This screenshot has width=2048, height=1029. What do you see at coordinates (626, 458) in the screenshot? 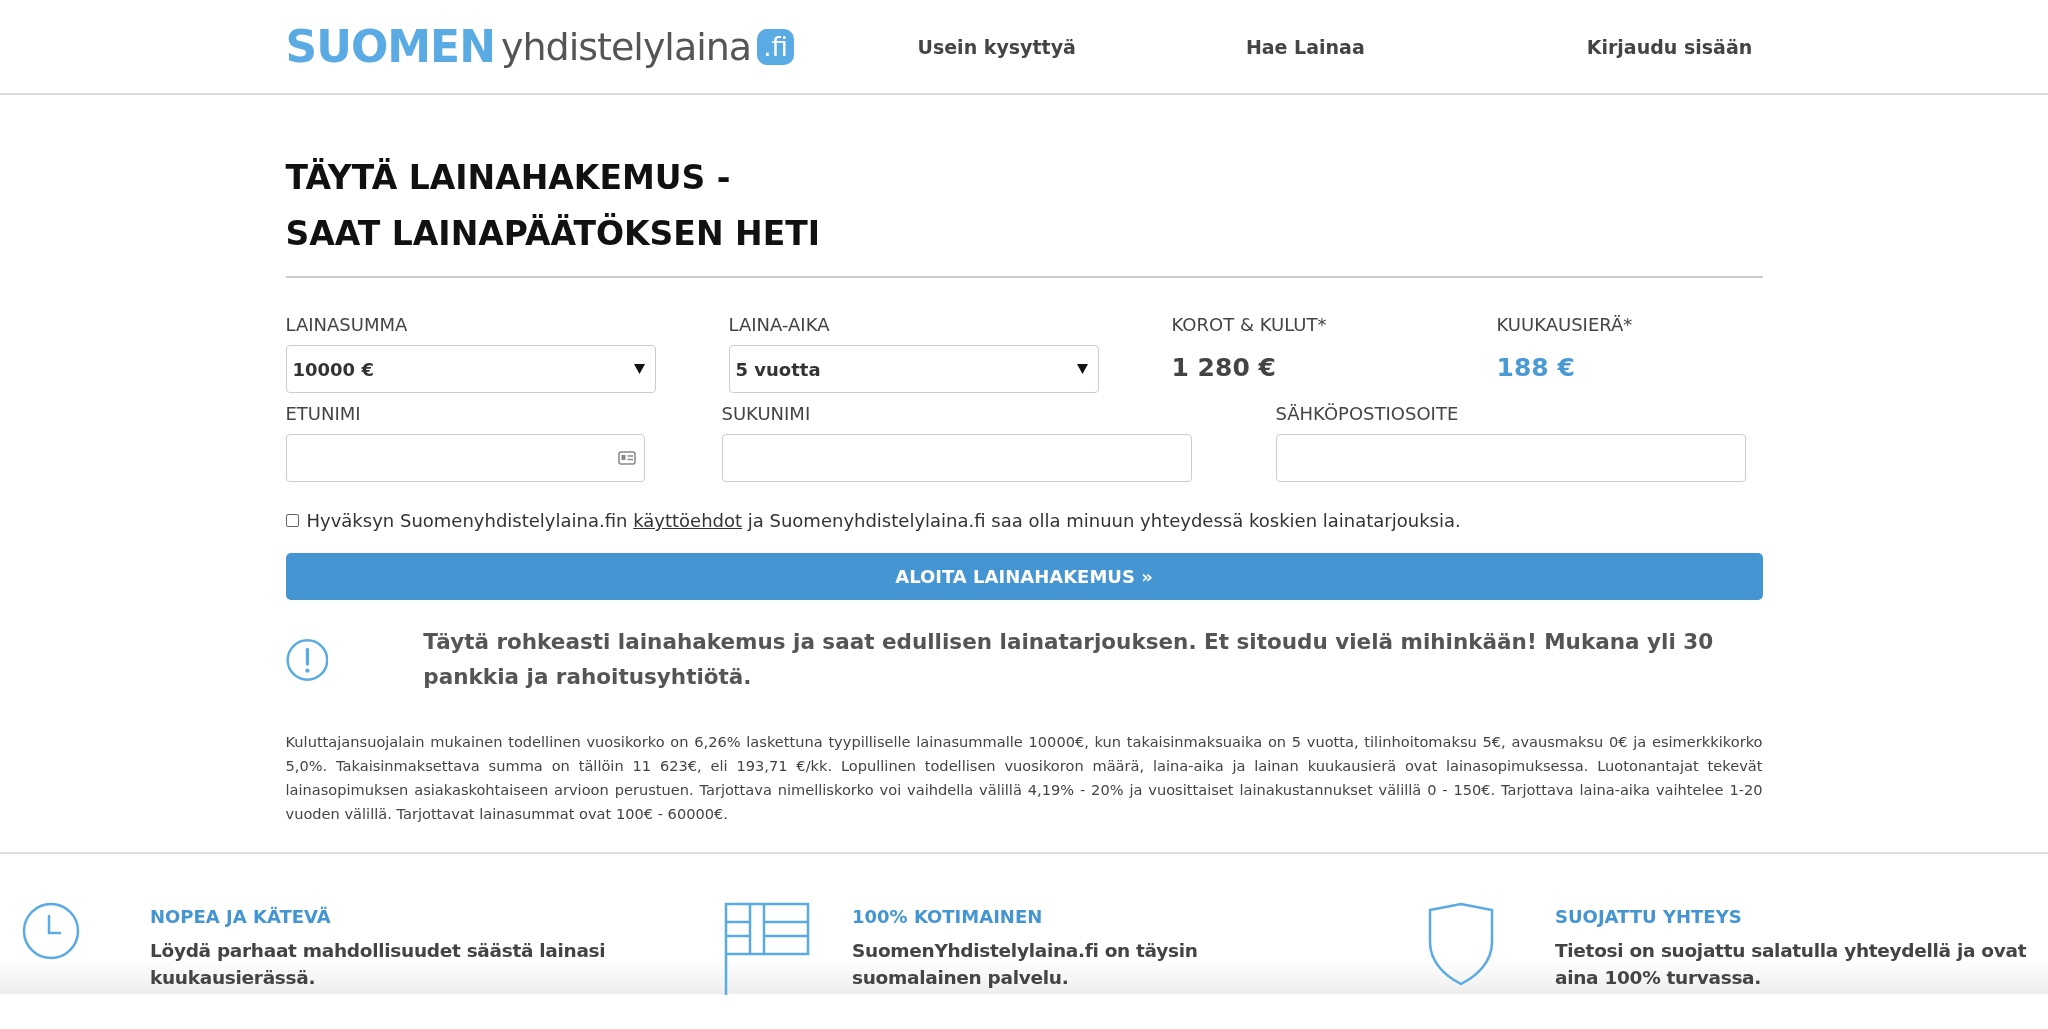
I see `contact-card-icon` at bounding box center [626, 458].